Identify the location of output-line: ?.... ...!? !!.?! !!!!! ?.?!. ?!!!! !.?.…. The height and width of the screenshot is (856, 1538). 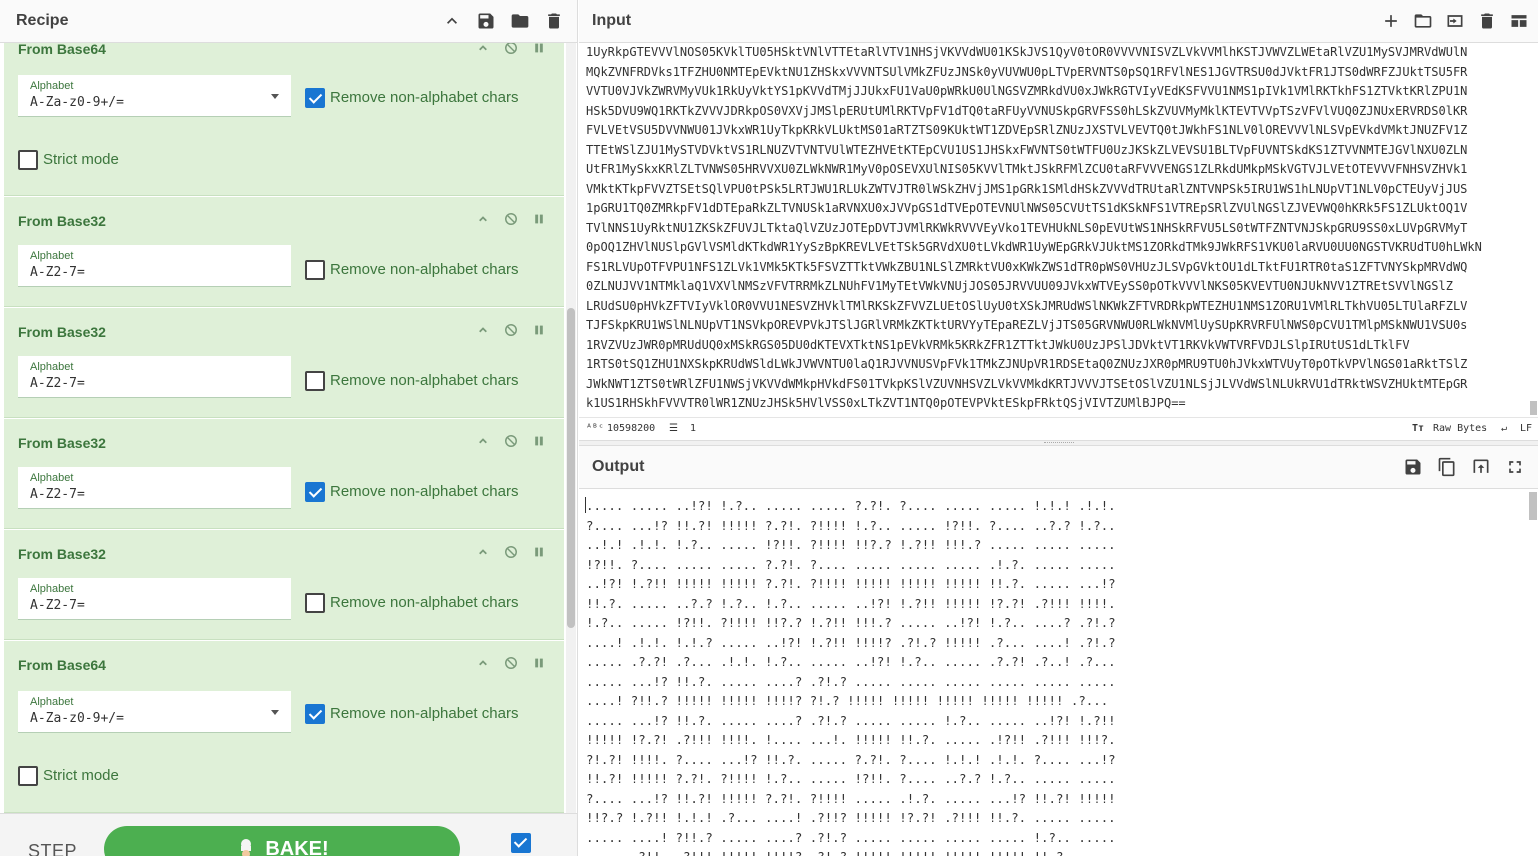
(851, 525).